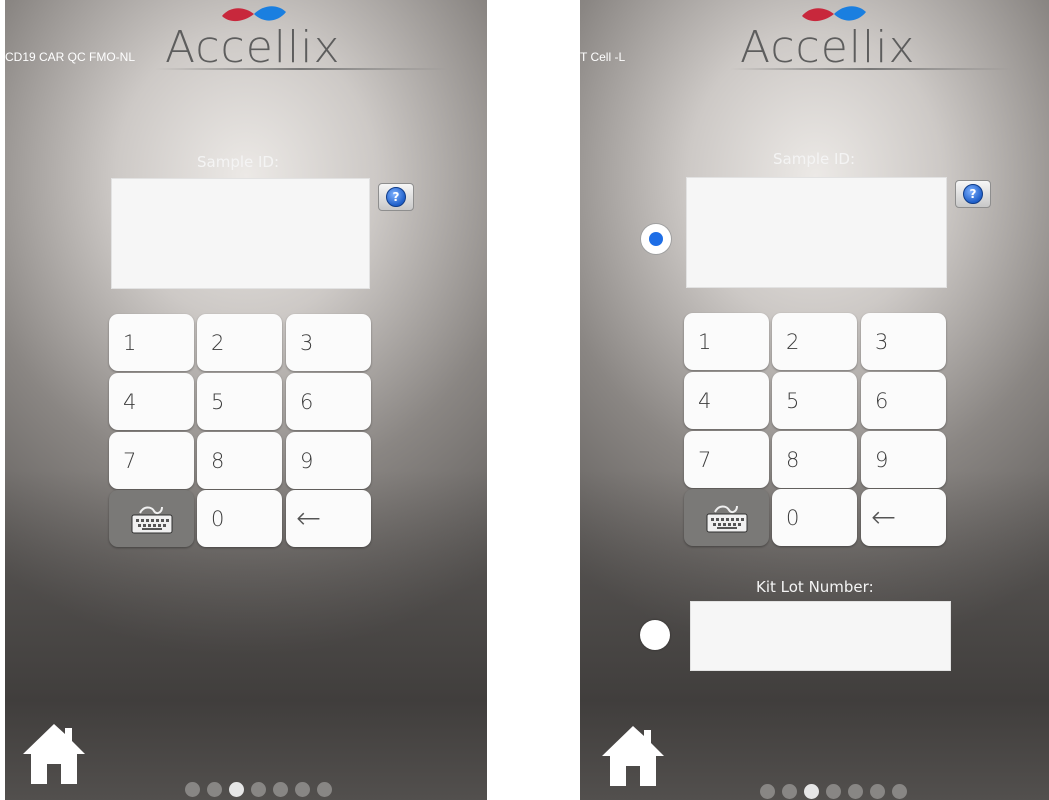  I want to click on context-label: T Cell -L, so click(603, 57).